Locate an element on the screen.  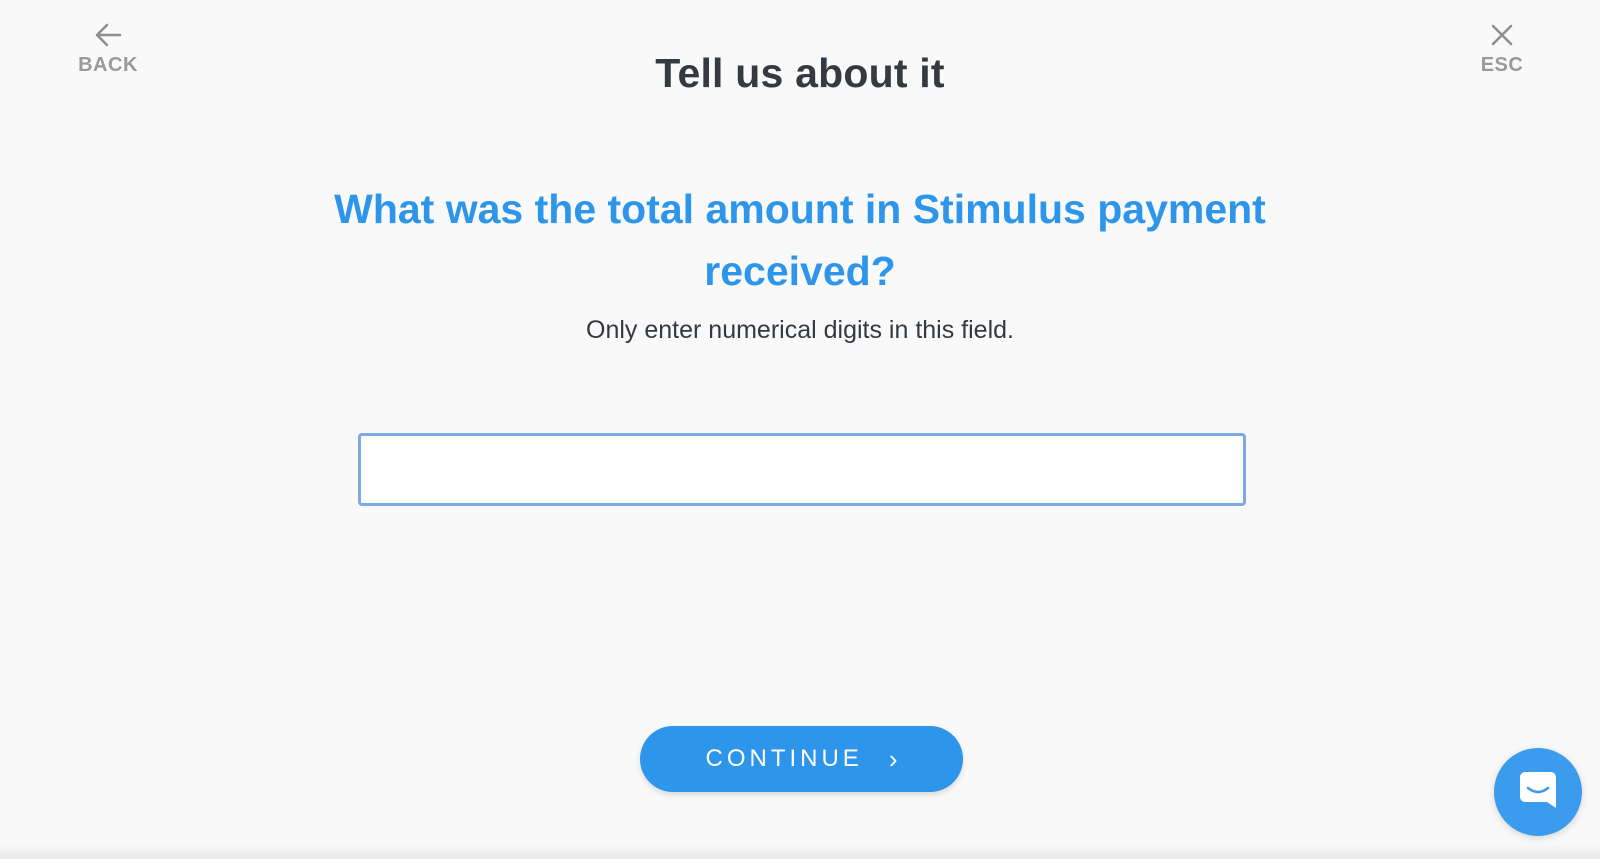
stimulus-amount-input is located at coordinates (802, 469).